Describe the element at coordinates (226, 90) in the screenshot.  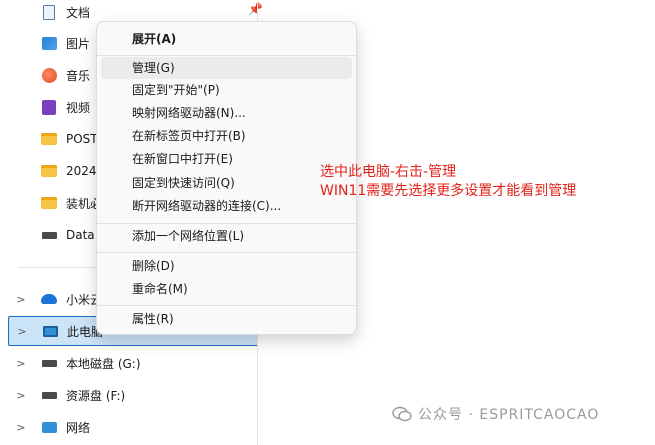
I see `menu-item-pin-to-start: 固定到"开始"(P)` at that location.